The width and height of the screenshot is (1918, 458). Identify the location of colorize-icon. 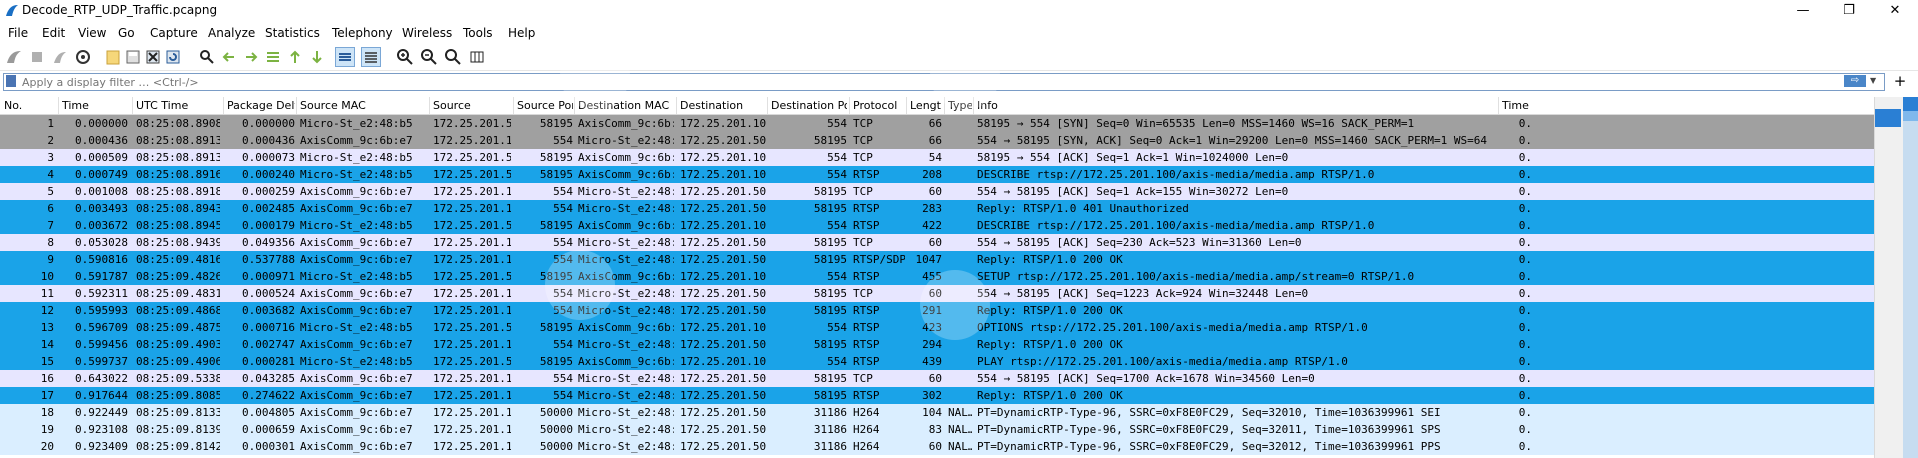
(371, 57).